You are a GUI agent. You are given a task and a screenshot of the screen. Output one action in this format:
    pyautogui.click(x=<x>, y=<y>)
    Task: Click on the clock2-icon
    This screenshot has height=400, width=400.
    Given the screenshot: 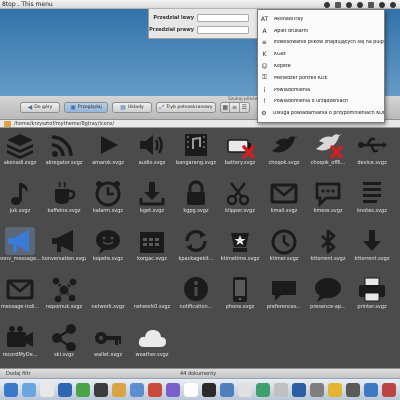 What is the action you would take?
    pyautogui.click(x=284, y=241)
    